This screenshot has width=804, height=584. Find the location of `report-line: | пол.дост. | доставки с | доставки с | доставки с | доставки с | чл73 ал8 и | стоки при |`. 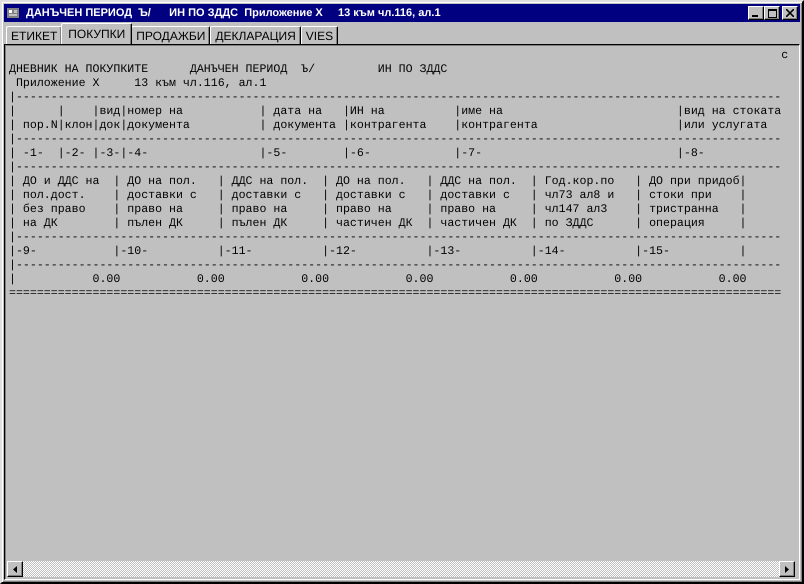

report-line: | пол.дост. | доставки с | доставки с | доставки с | доставки с | чл73 ал8 и | стоки при | is located at coordinates (377, 195).